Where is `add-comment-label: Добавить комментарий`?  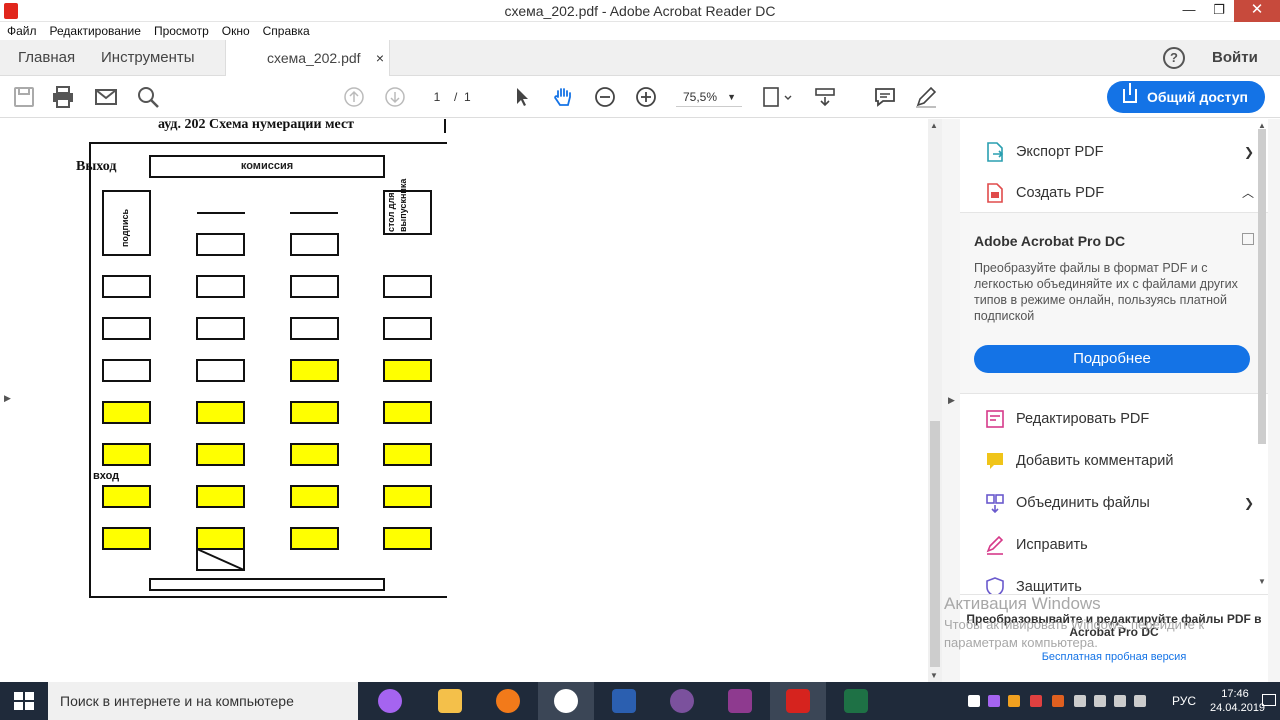
add-comment-label: Добавить комментарий is located at coordinates (1095, 461).